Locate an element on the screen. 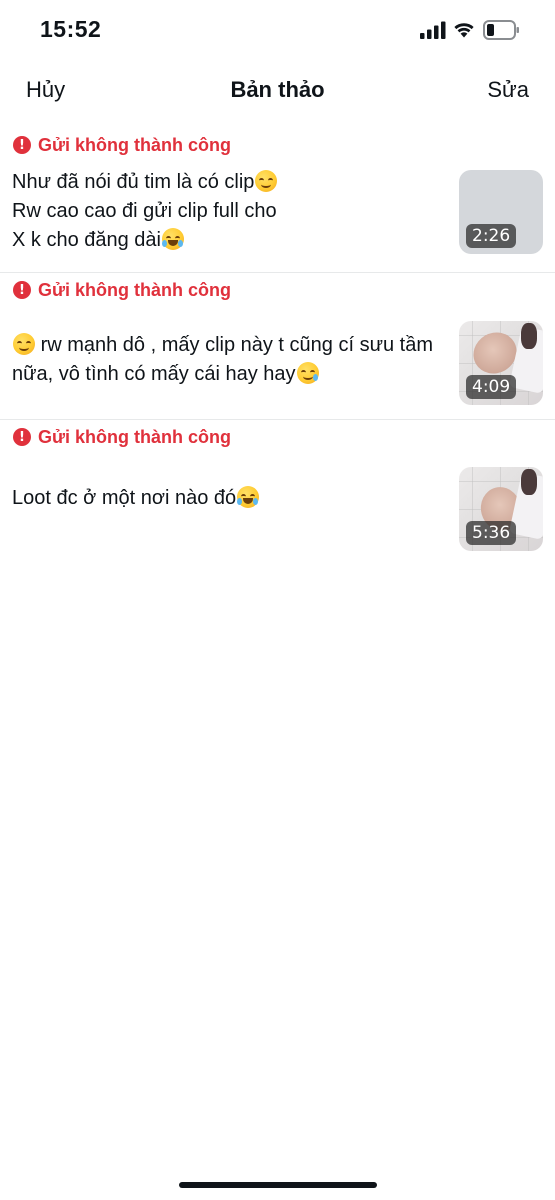 This screenshot has width=555, height=1200. crying-face-icon is located at coordinates (307, 373).